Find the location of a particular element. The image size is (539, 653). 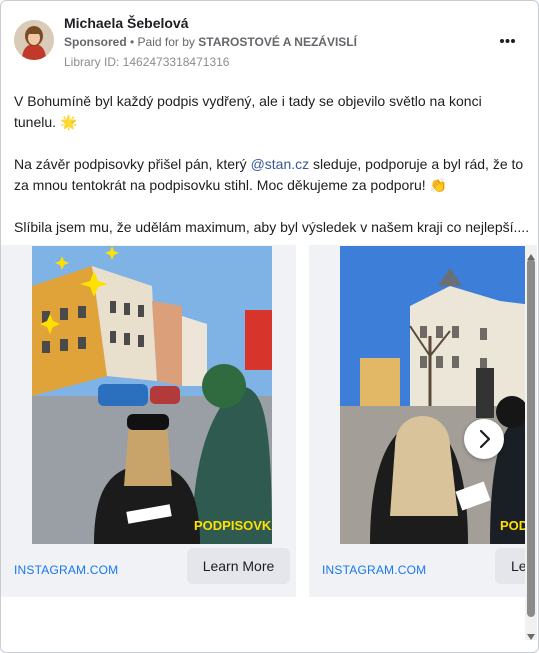

mention-link: @stan.cz is located at coordinates (280, 164).